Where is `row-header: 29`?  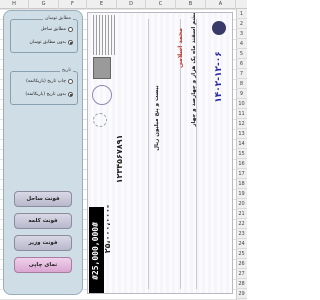 row-header: 29 is located at coordinates (241, 294).